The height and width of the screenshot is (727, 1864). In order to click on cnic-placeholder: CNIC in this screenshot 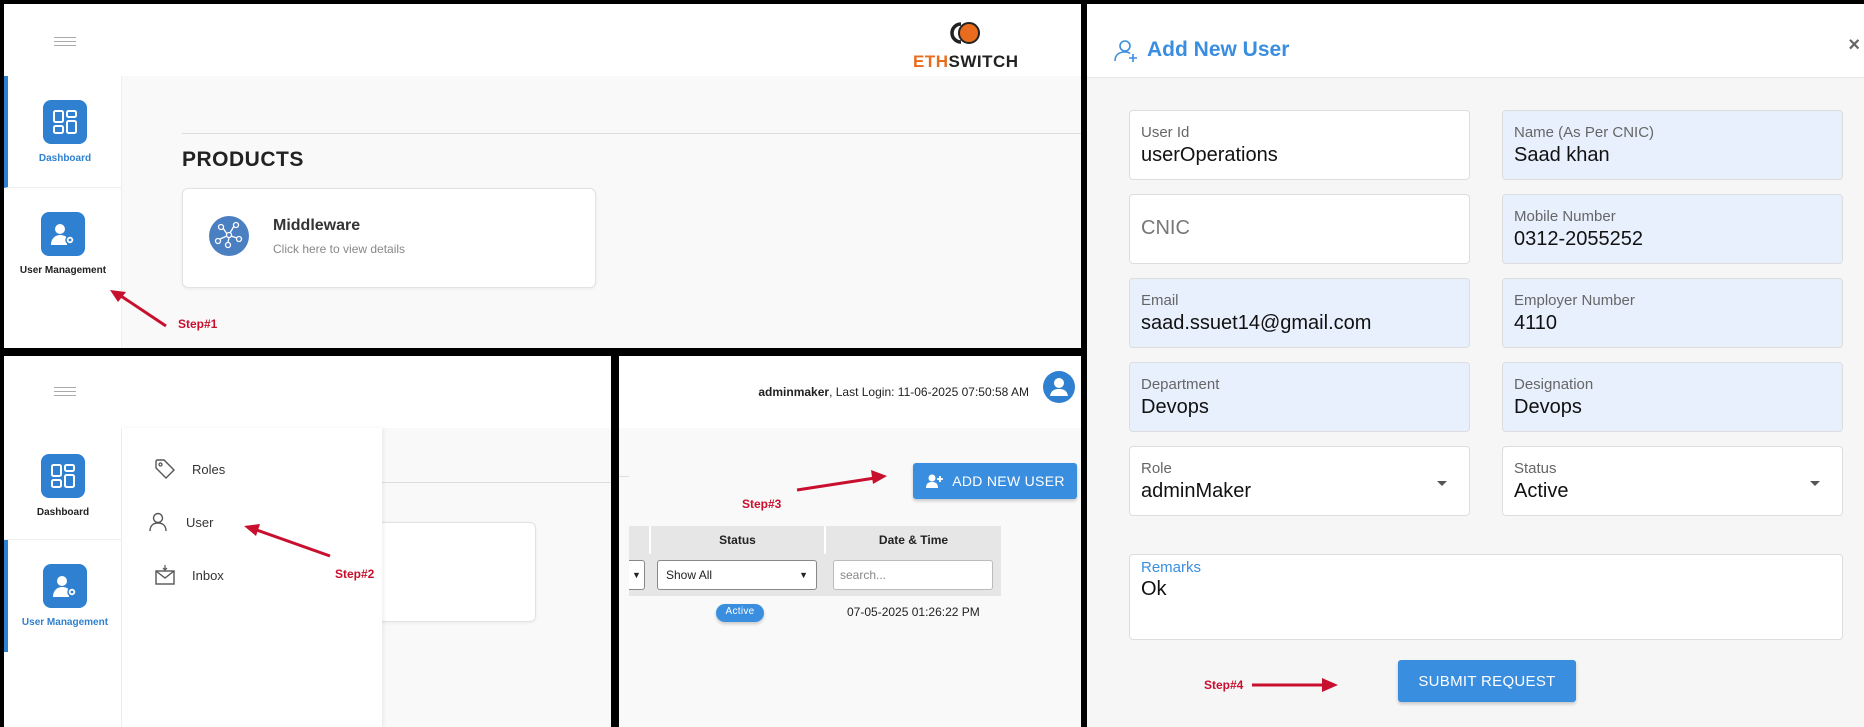, I will do `click(1165, 228)`.